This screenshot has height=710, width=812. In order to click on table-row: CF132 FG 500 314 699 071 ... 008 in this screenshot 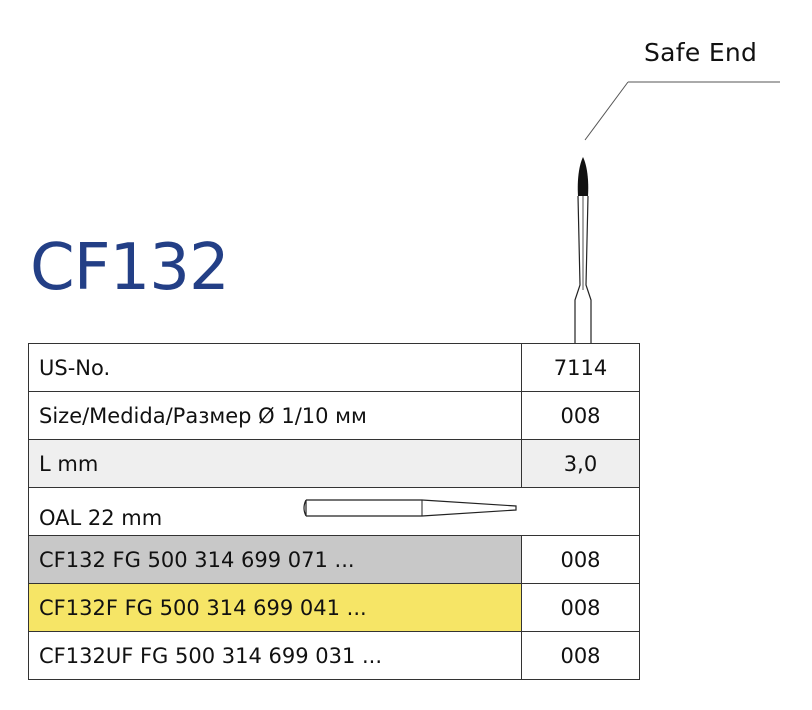, I will do `click(334, 559)`.